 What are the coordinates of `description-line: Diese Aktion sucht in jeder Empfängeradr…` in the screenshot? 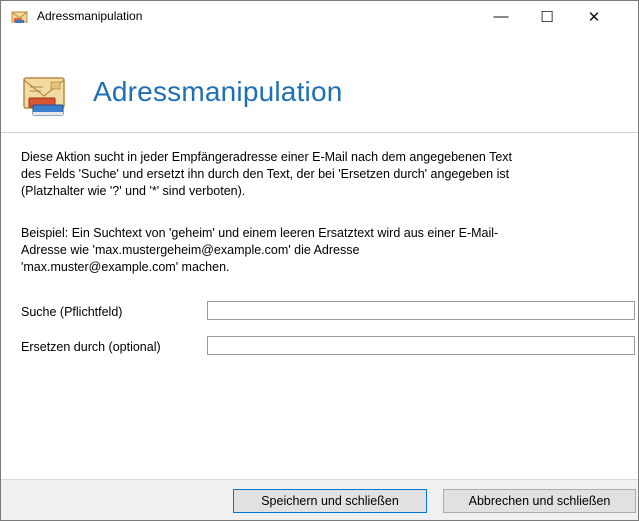 It's located at (267, 157).